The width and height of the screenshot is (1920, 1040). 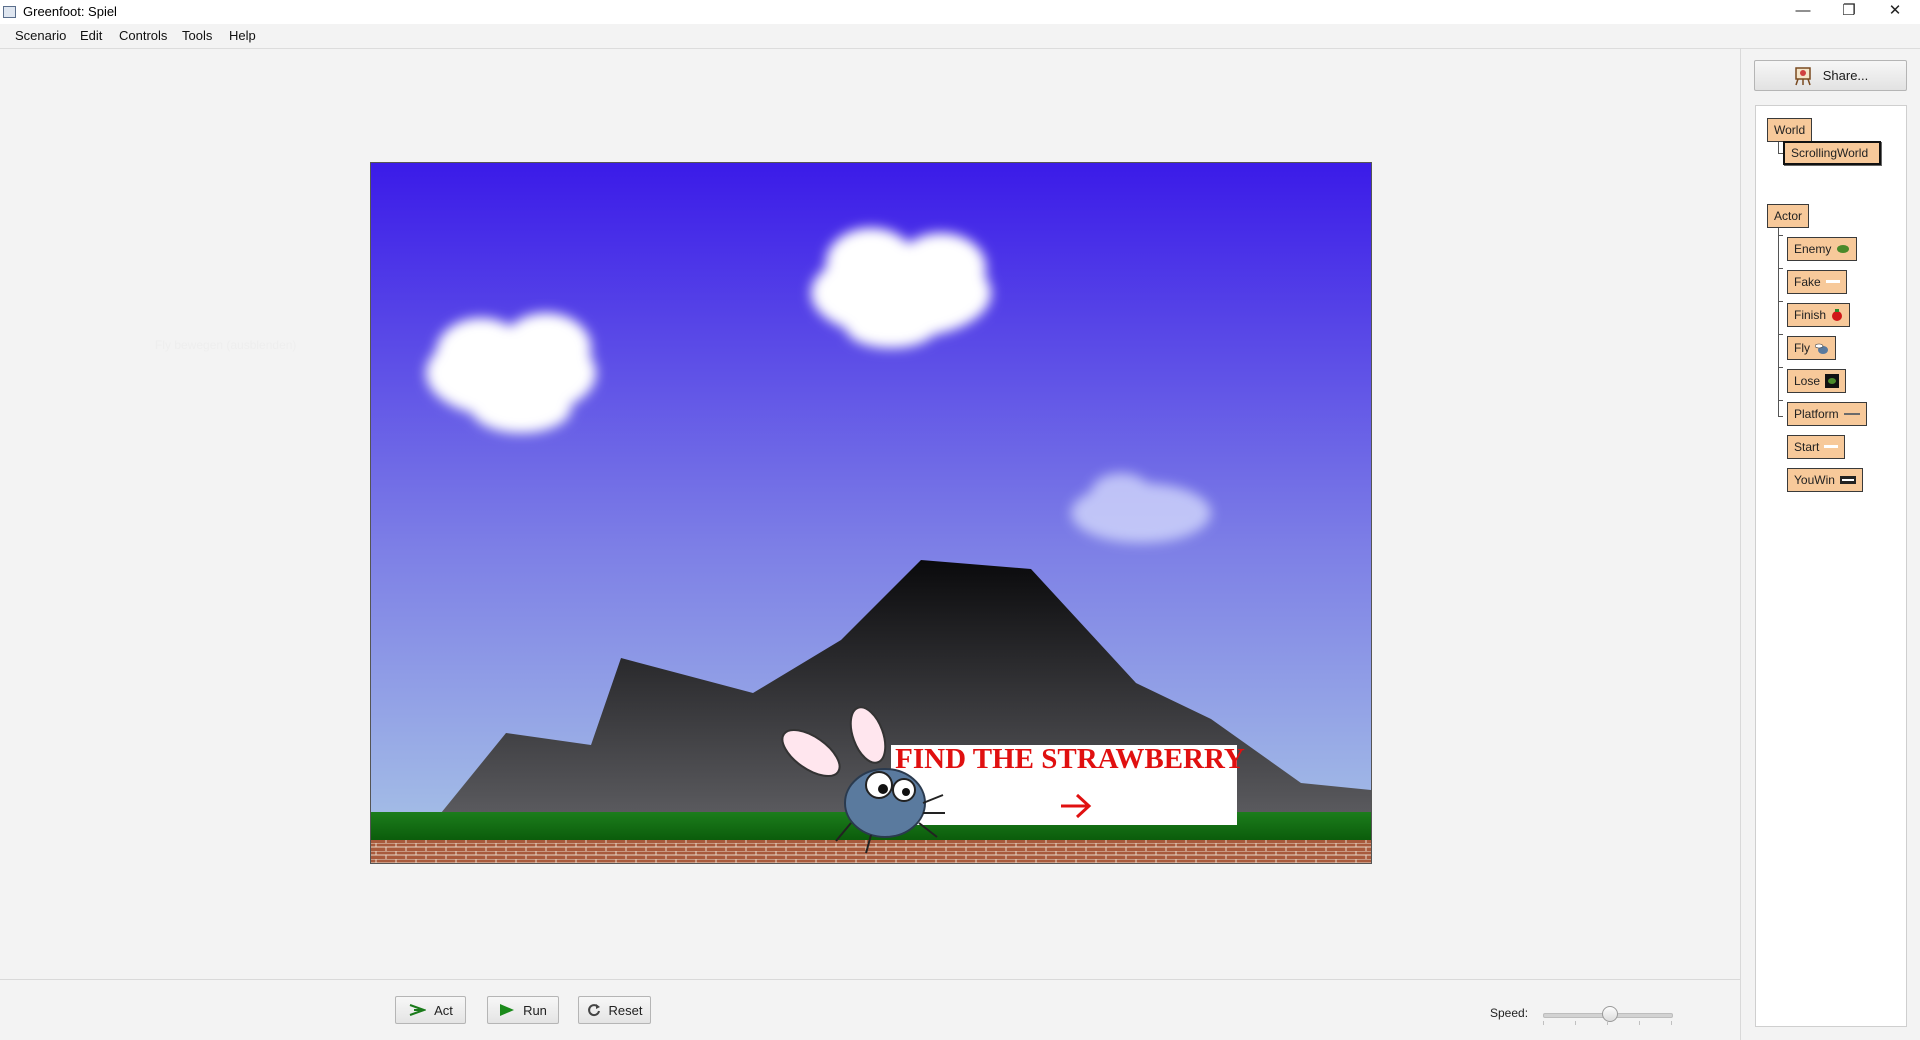 I want to click on play-icon, so click(x=507, y=1010).